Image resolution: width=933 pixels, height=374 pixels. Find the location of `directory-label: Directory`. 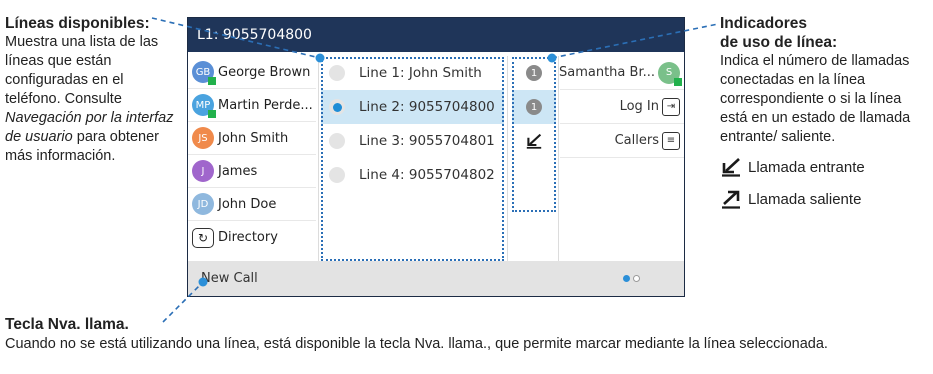

directory-label: Directory is located at coordinates (248, 237).